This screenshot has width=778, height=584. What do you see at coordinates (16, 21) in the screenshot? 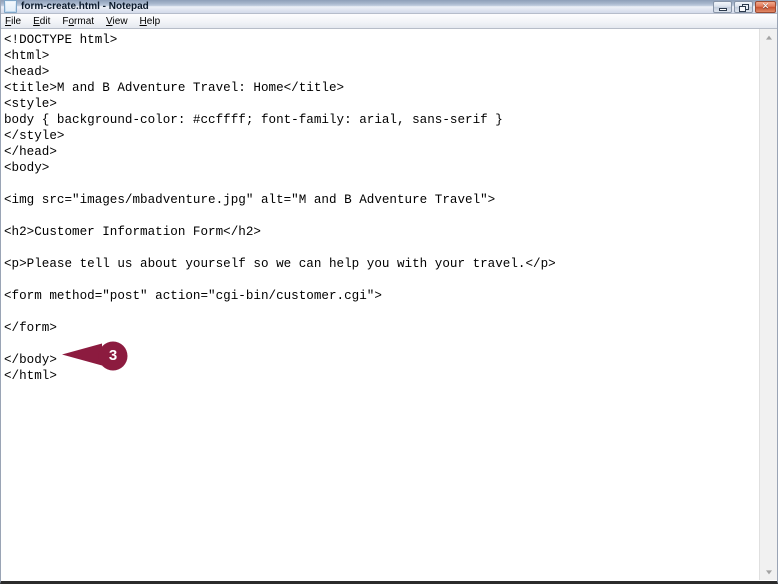
I see `menu-item-file: File` at bounding box center [16, 21].